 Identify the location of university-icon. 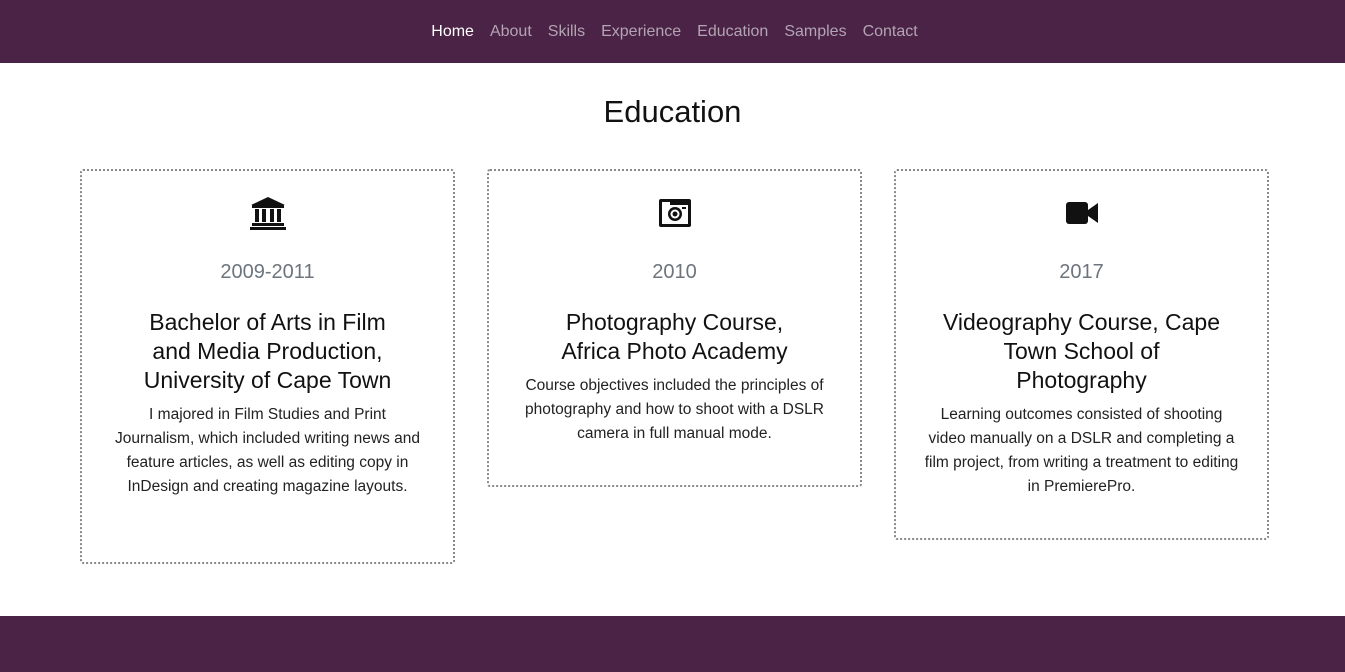
(267, 213).